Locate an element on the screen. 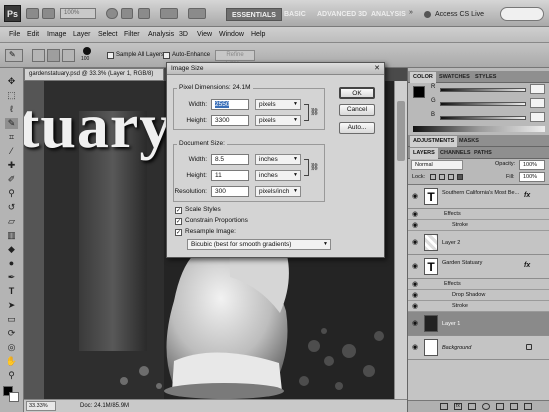 The width and height of the screenshot is (549, 412). clone-stamp-tool-icon: ⚲ is located at coordinates (11, 193).